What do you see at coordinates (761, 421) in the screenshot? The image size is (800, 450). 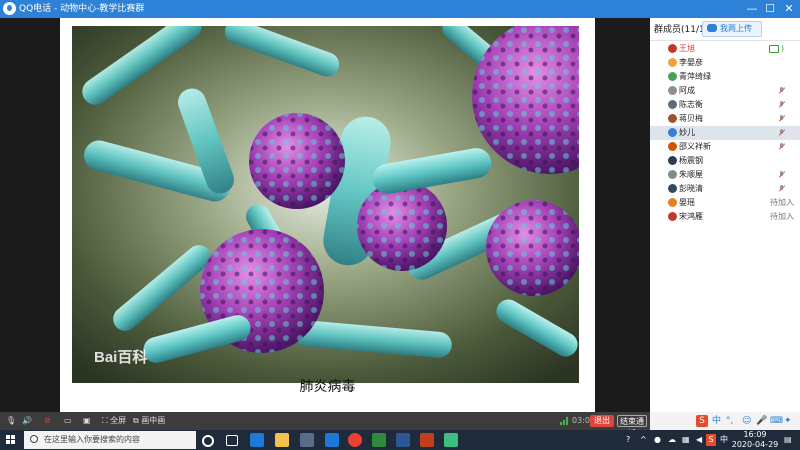 I see `ime-voice-icon: 🎤` at bounding box center [761, 421].